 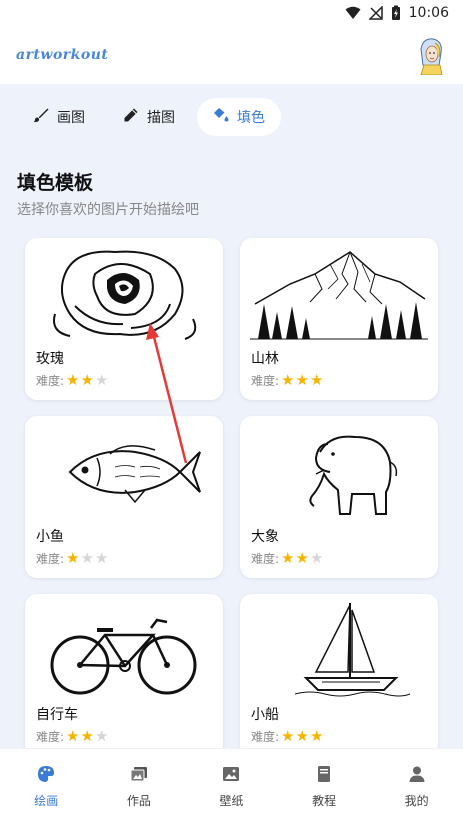 I want to click on nav-label: 教程, so click(x=324, y=800).